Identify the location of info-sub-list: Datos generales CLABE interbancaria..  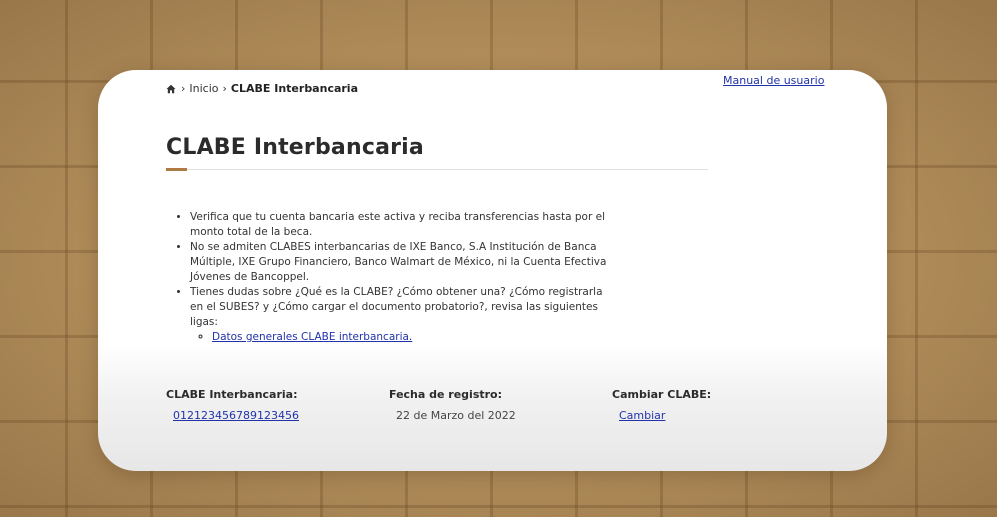
(400, 337).